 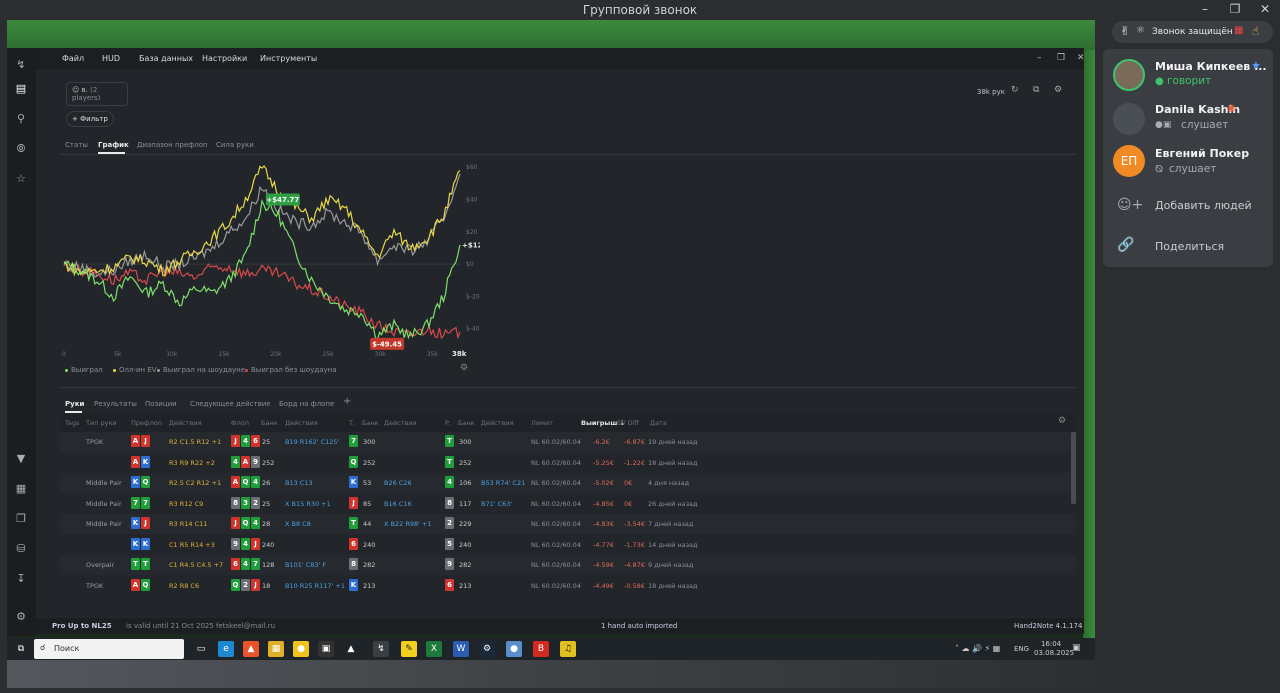 What do you see at coordinates (115, 404) in the screenshot?
I see `tab-results: Результаты` at bounding box center [115, 404].